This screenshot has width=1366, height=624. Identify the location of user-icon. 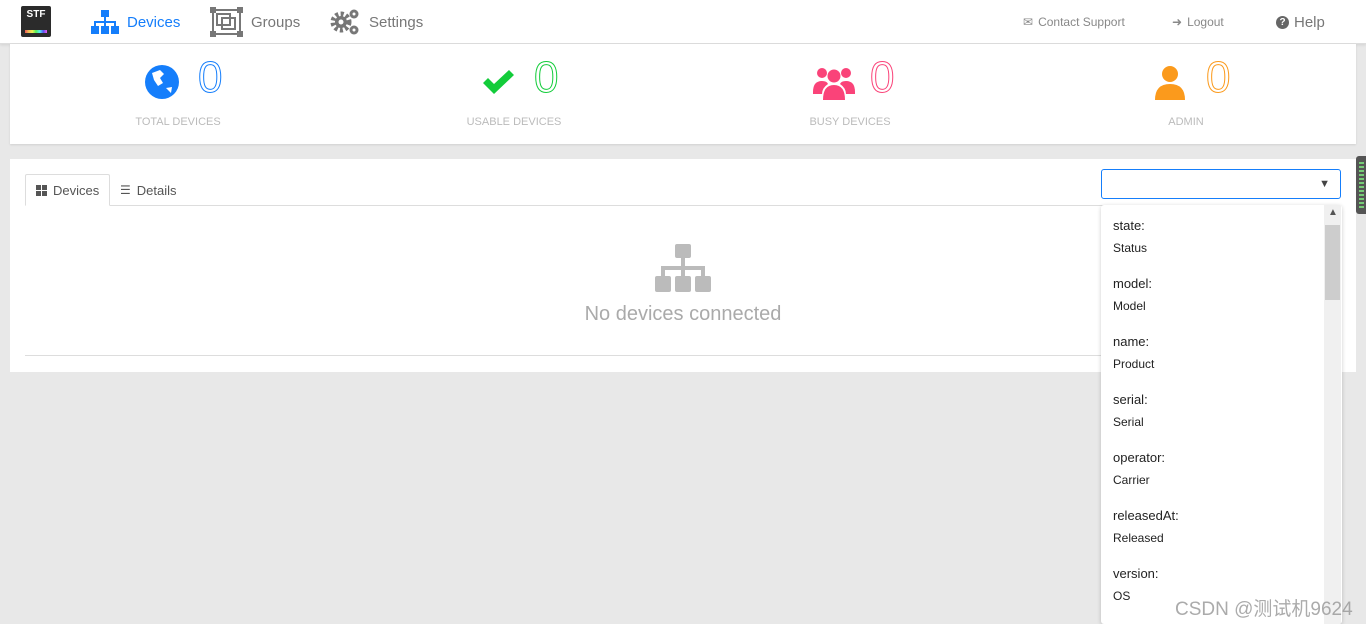
(1170, 83).